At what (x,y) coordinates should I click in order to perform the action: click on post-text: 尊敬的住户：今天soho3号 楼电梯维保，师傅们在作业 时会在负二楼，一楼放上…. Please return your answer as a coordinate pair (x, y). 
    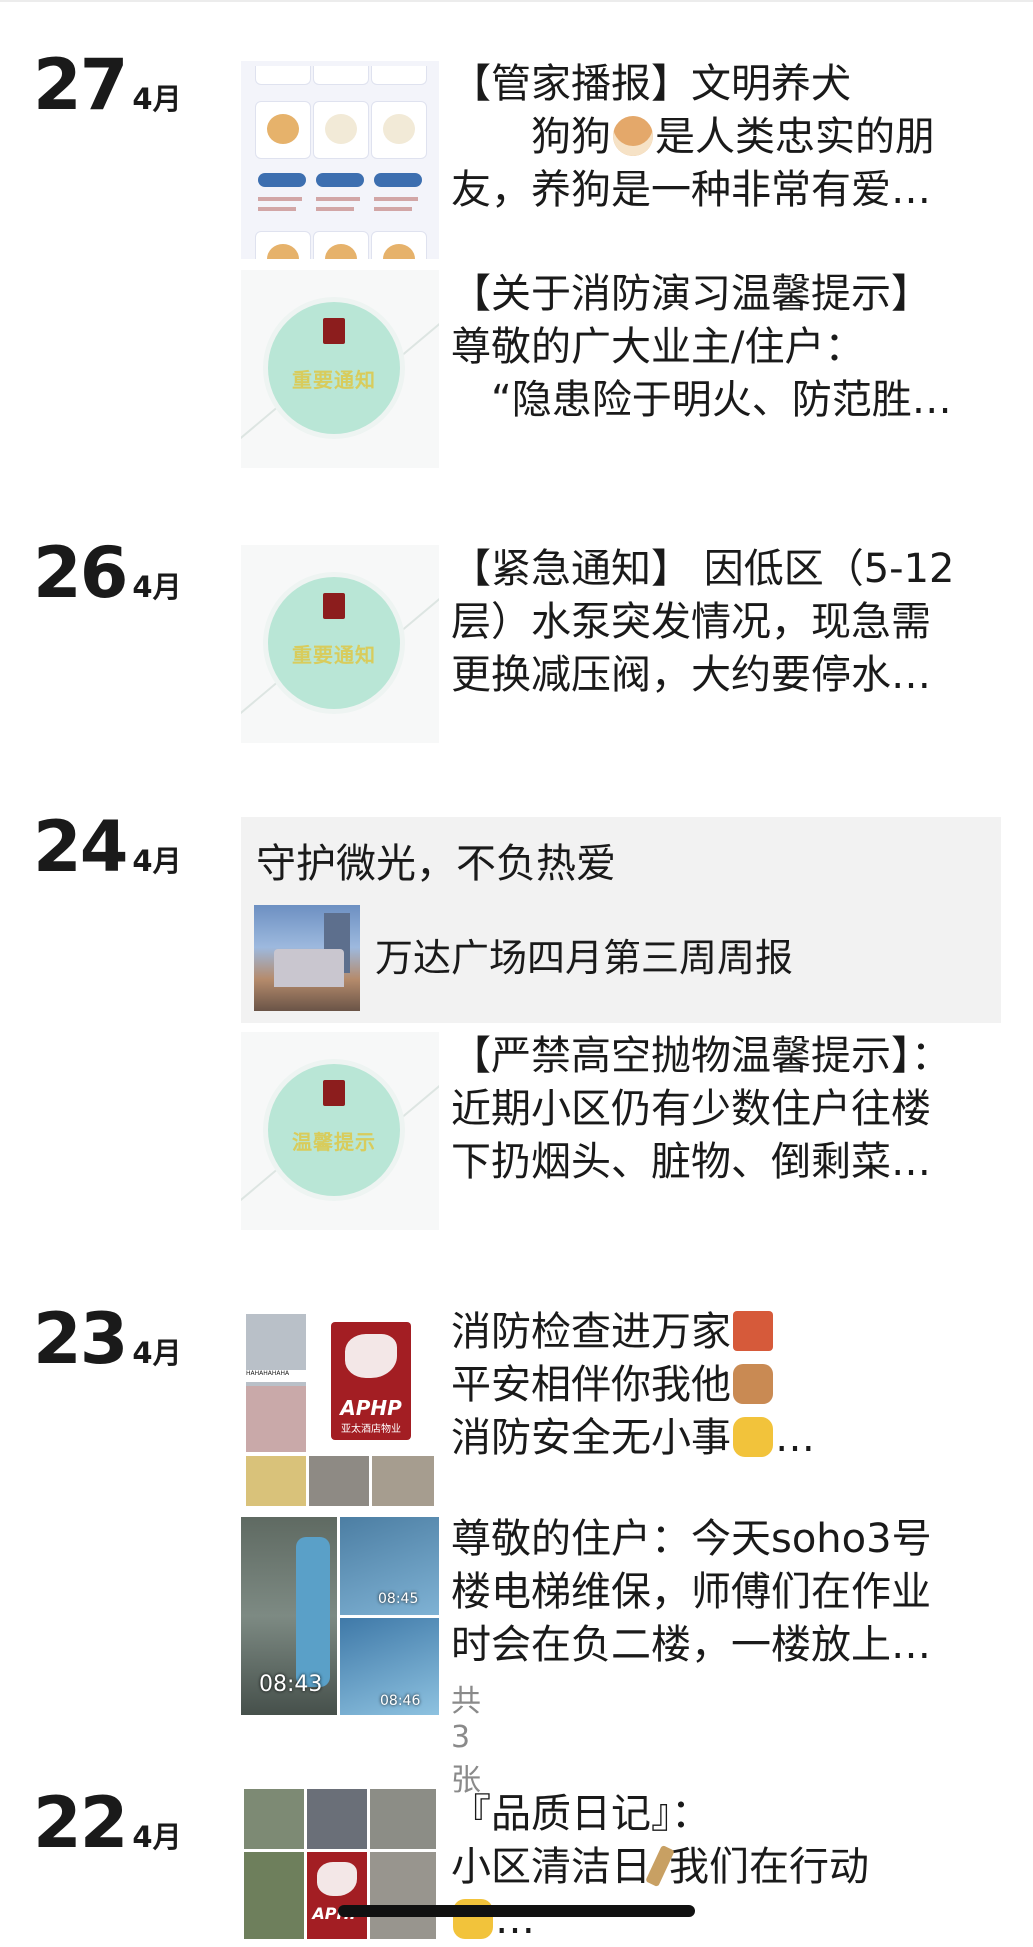
    Looking at the image, I should click on (728, 1592).